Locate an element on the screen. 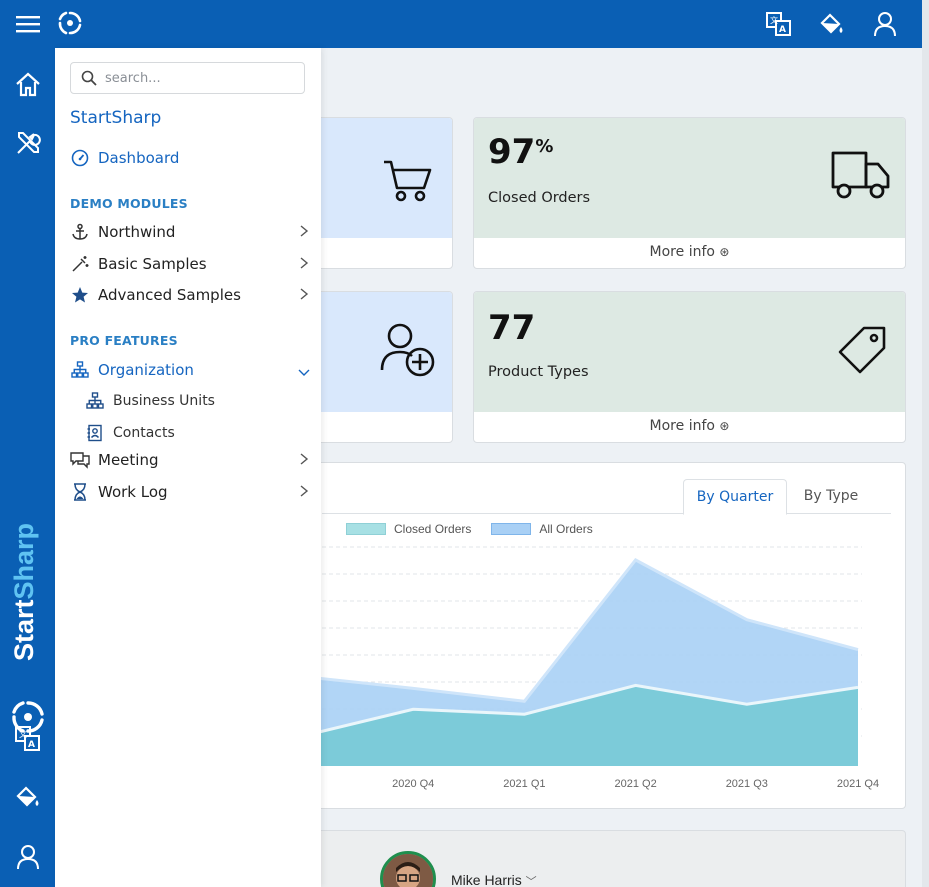 The image size is (929, 887). tools-icon is located at coordinates (28, 143).